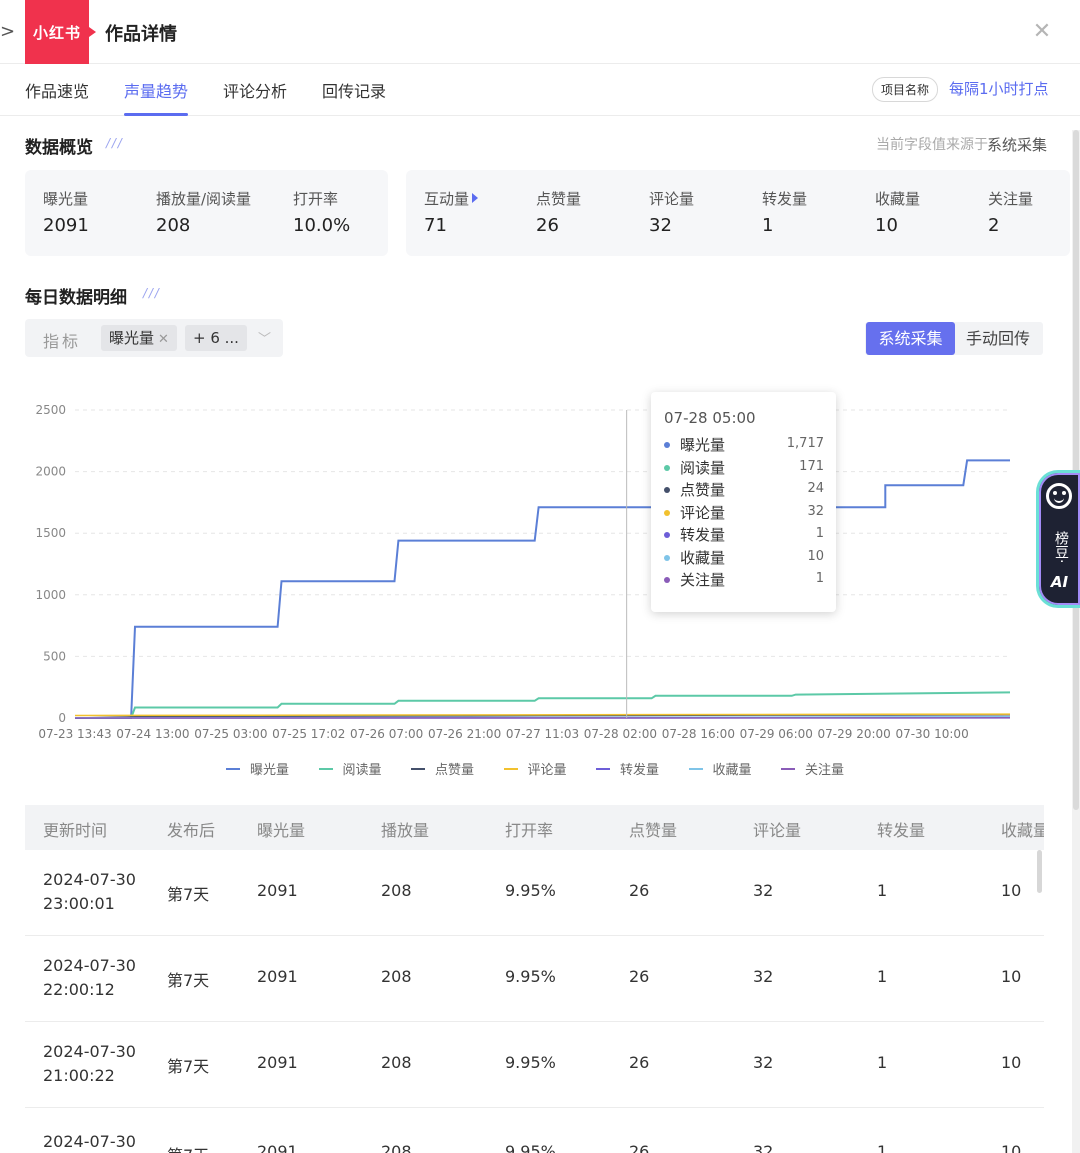  I want to click on x-tick-label: 07-23 13:43, so click(74, 734).